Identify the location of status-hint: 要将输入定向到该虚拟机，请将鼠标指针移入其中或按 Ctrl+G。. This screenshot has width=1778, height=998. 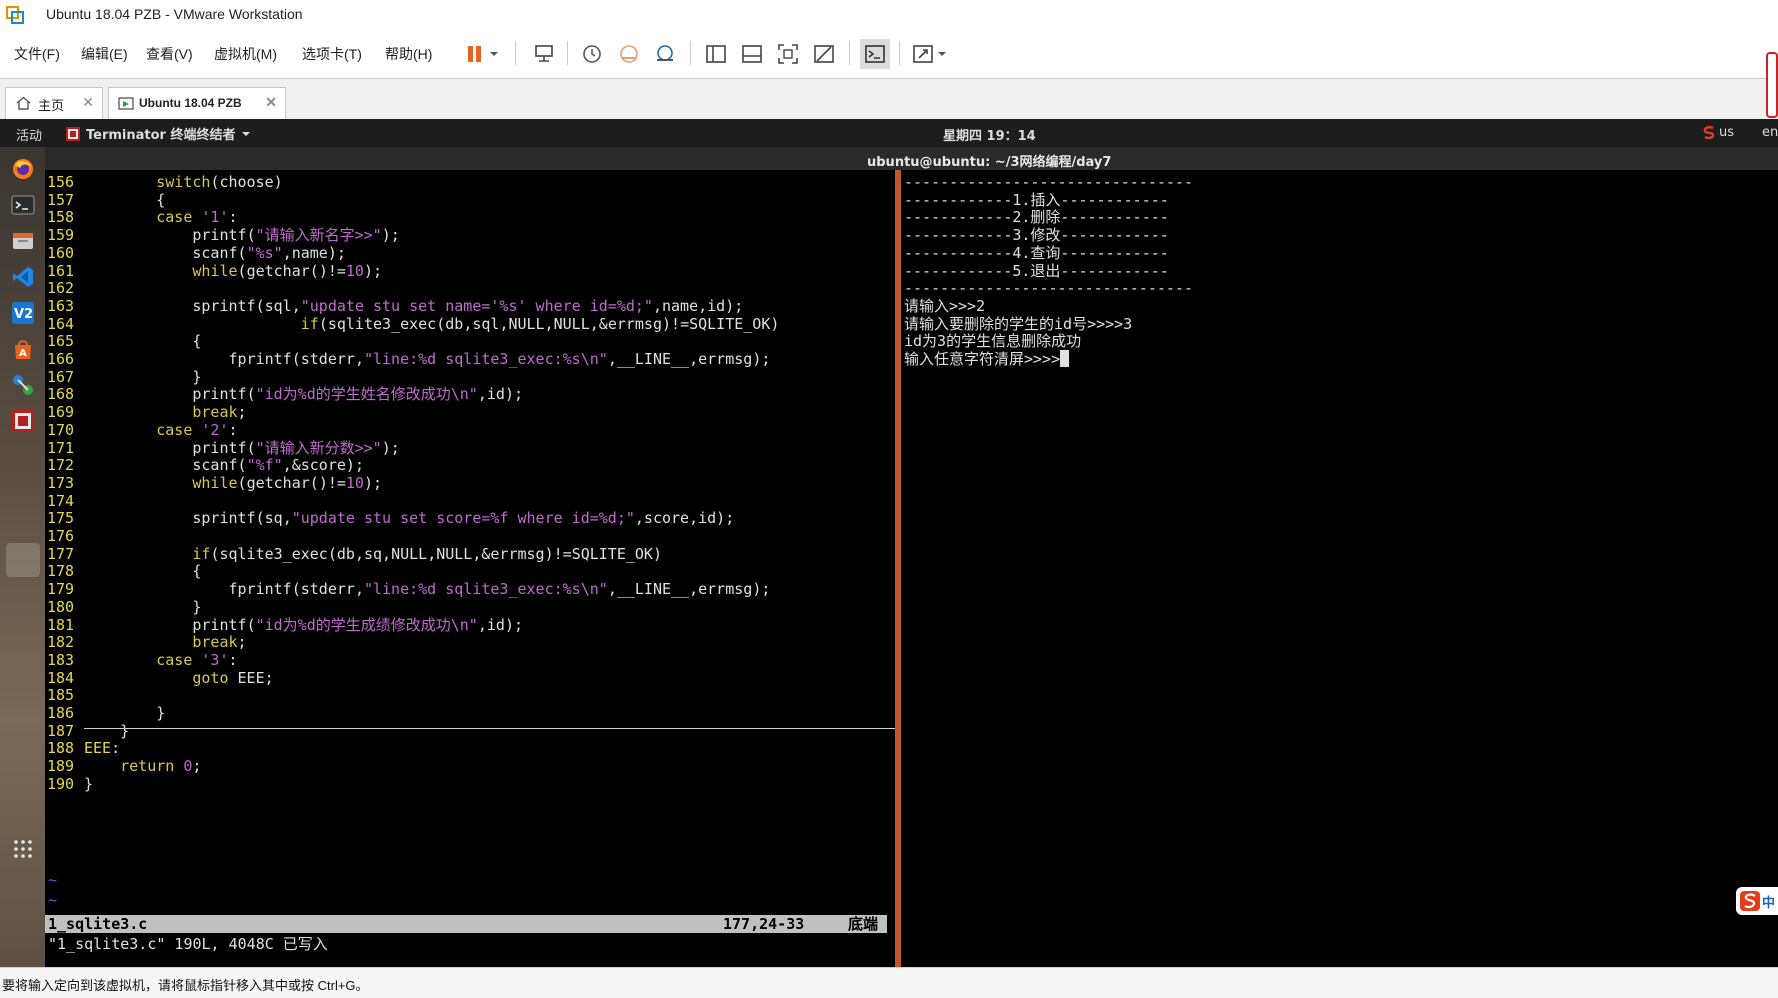
(185, 985).